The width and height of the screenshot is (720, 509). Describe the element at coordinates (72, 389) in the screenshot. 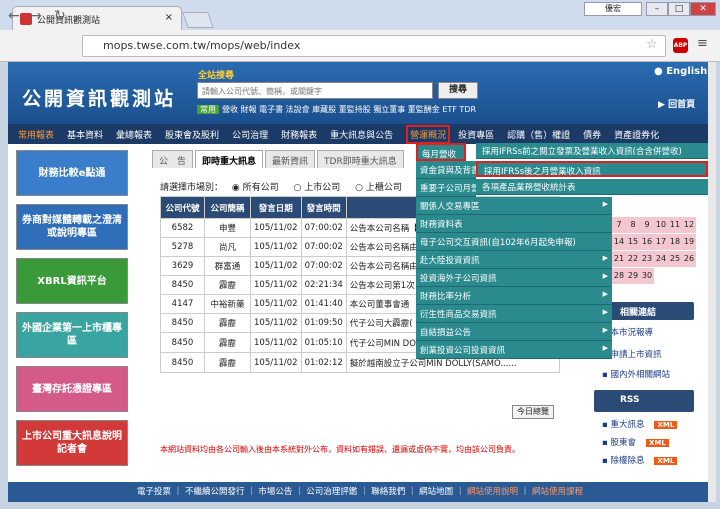

I see `banner-tdr: 臺灣存託憑證專區` at that location.